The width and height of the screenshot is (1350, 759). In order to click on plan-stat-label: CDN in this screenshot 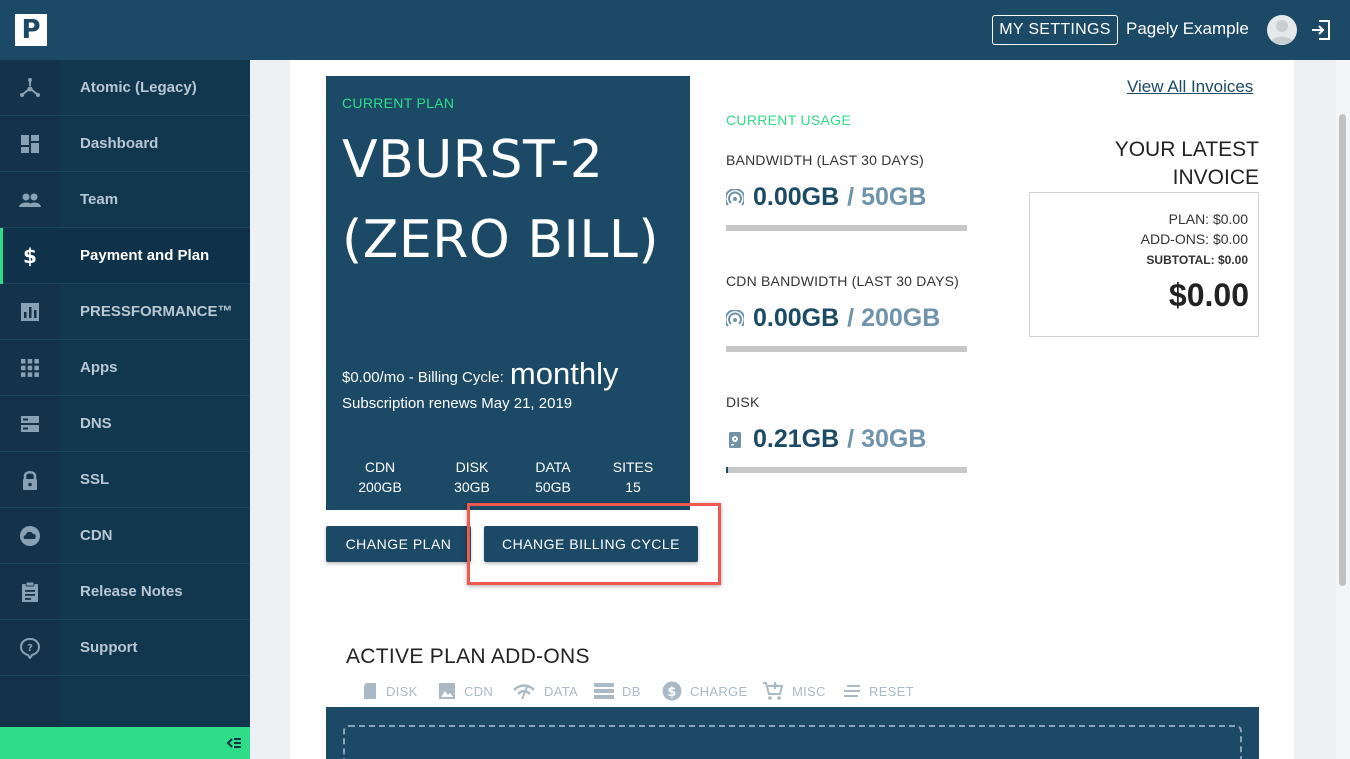, I will do `click(380, 467)`.